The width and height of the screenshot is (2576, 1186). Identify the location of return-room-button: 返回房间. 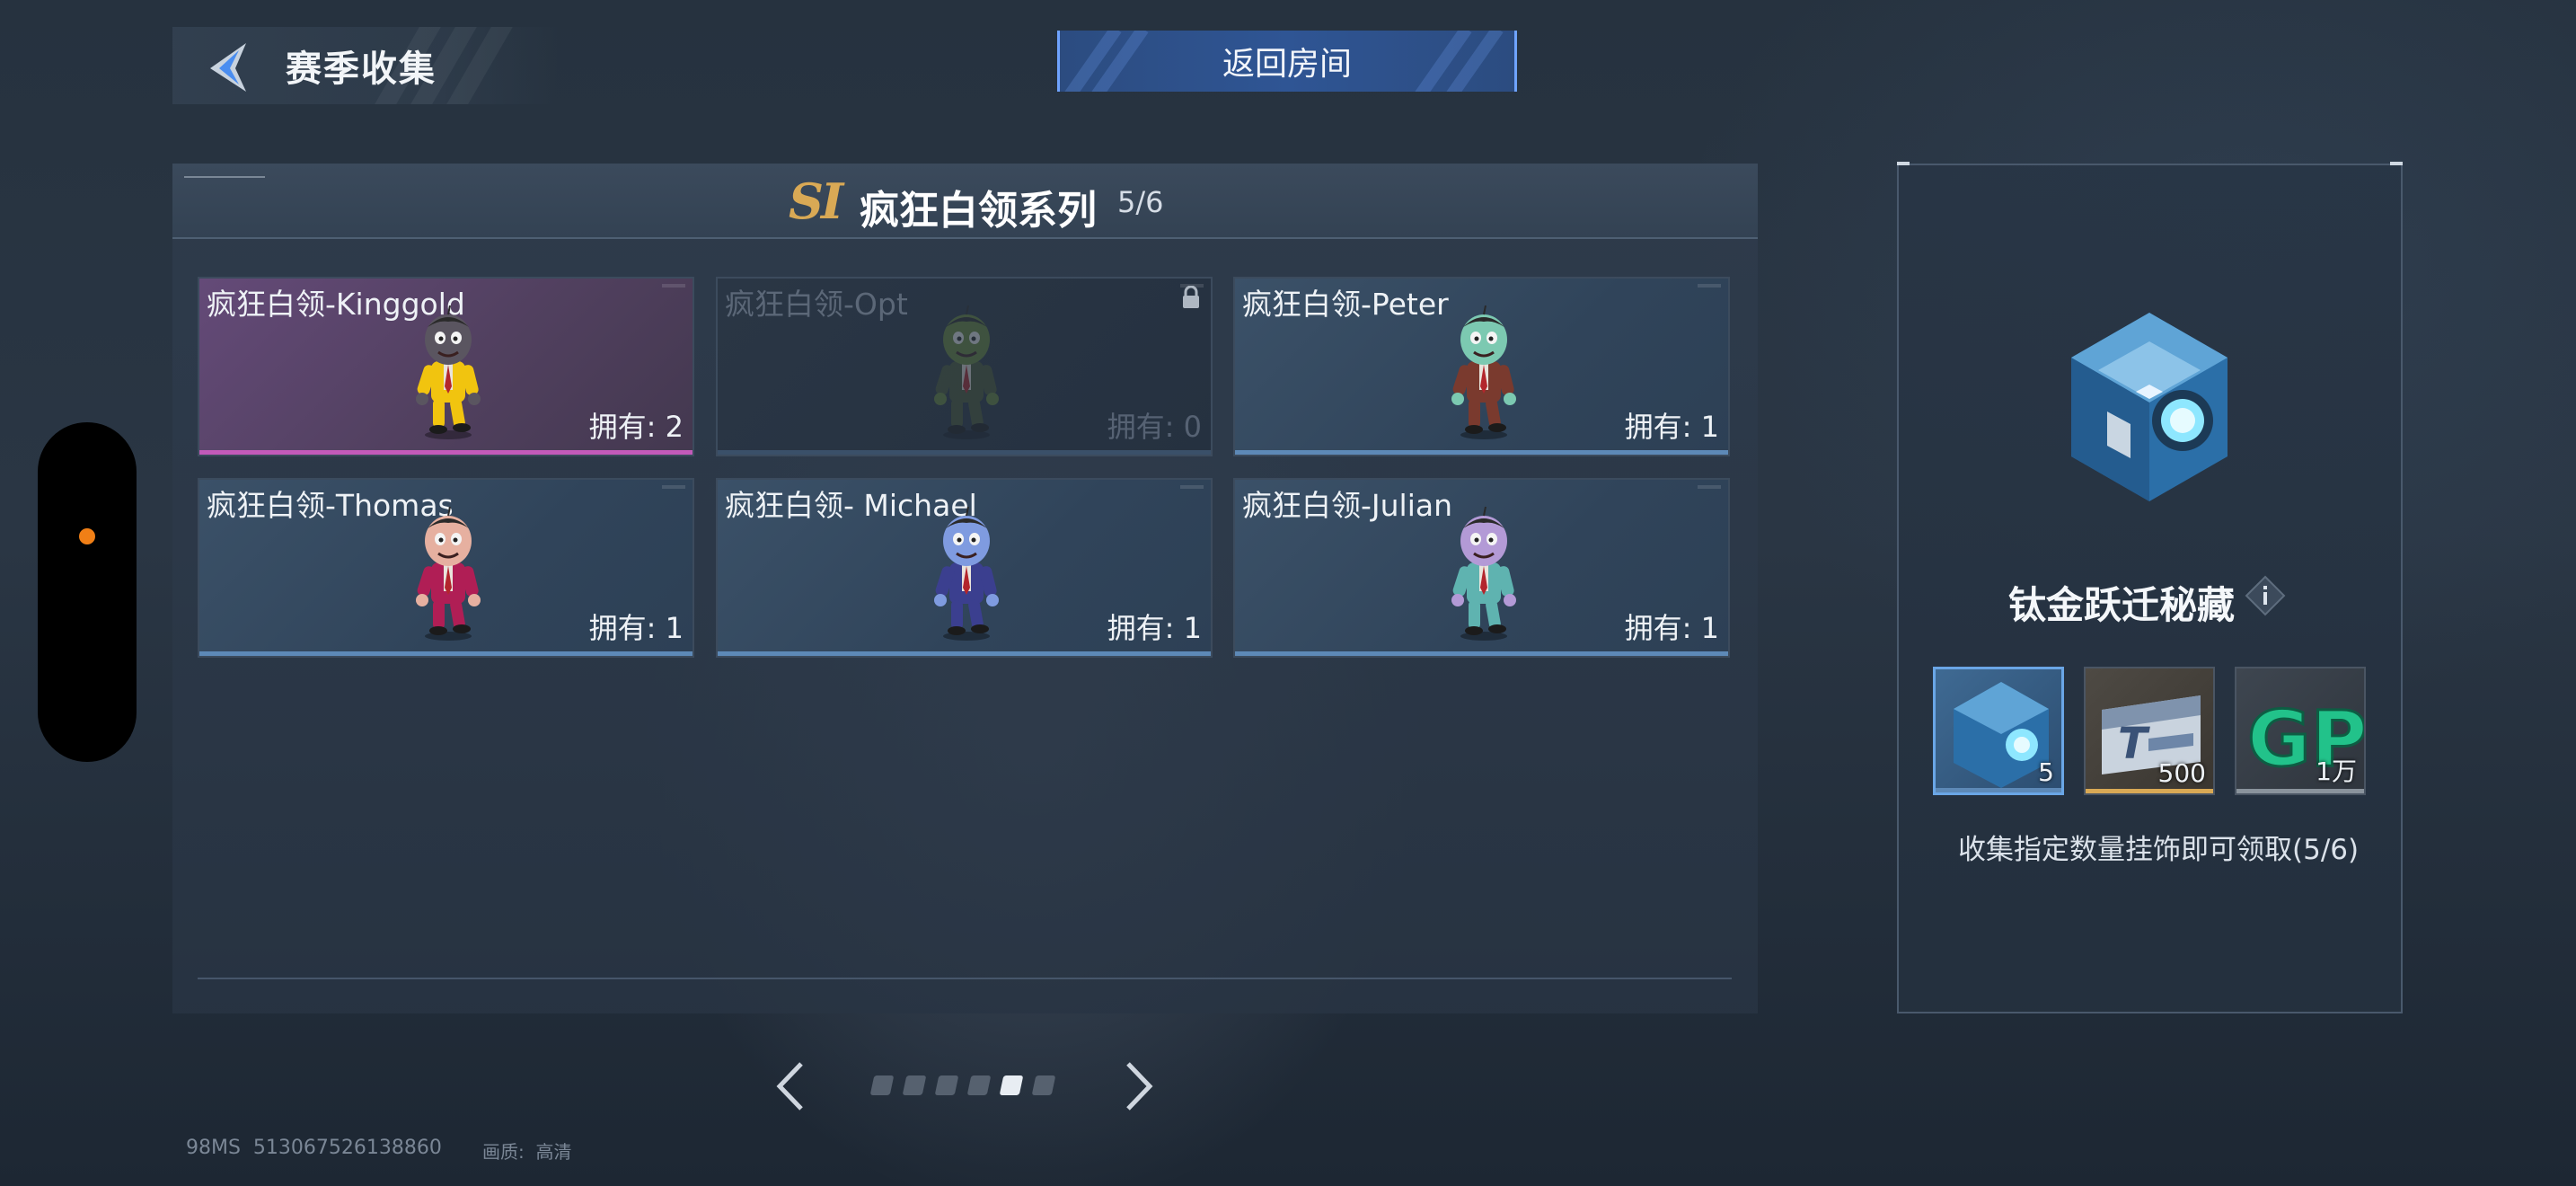
(1287, 61).